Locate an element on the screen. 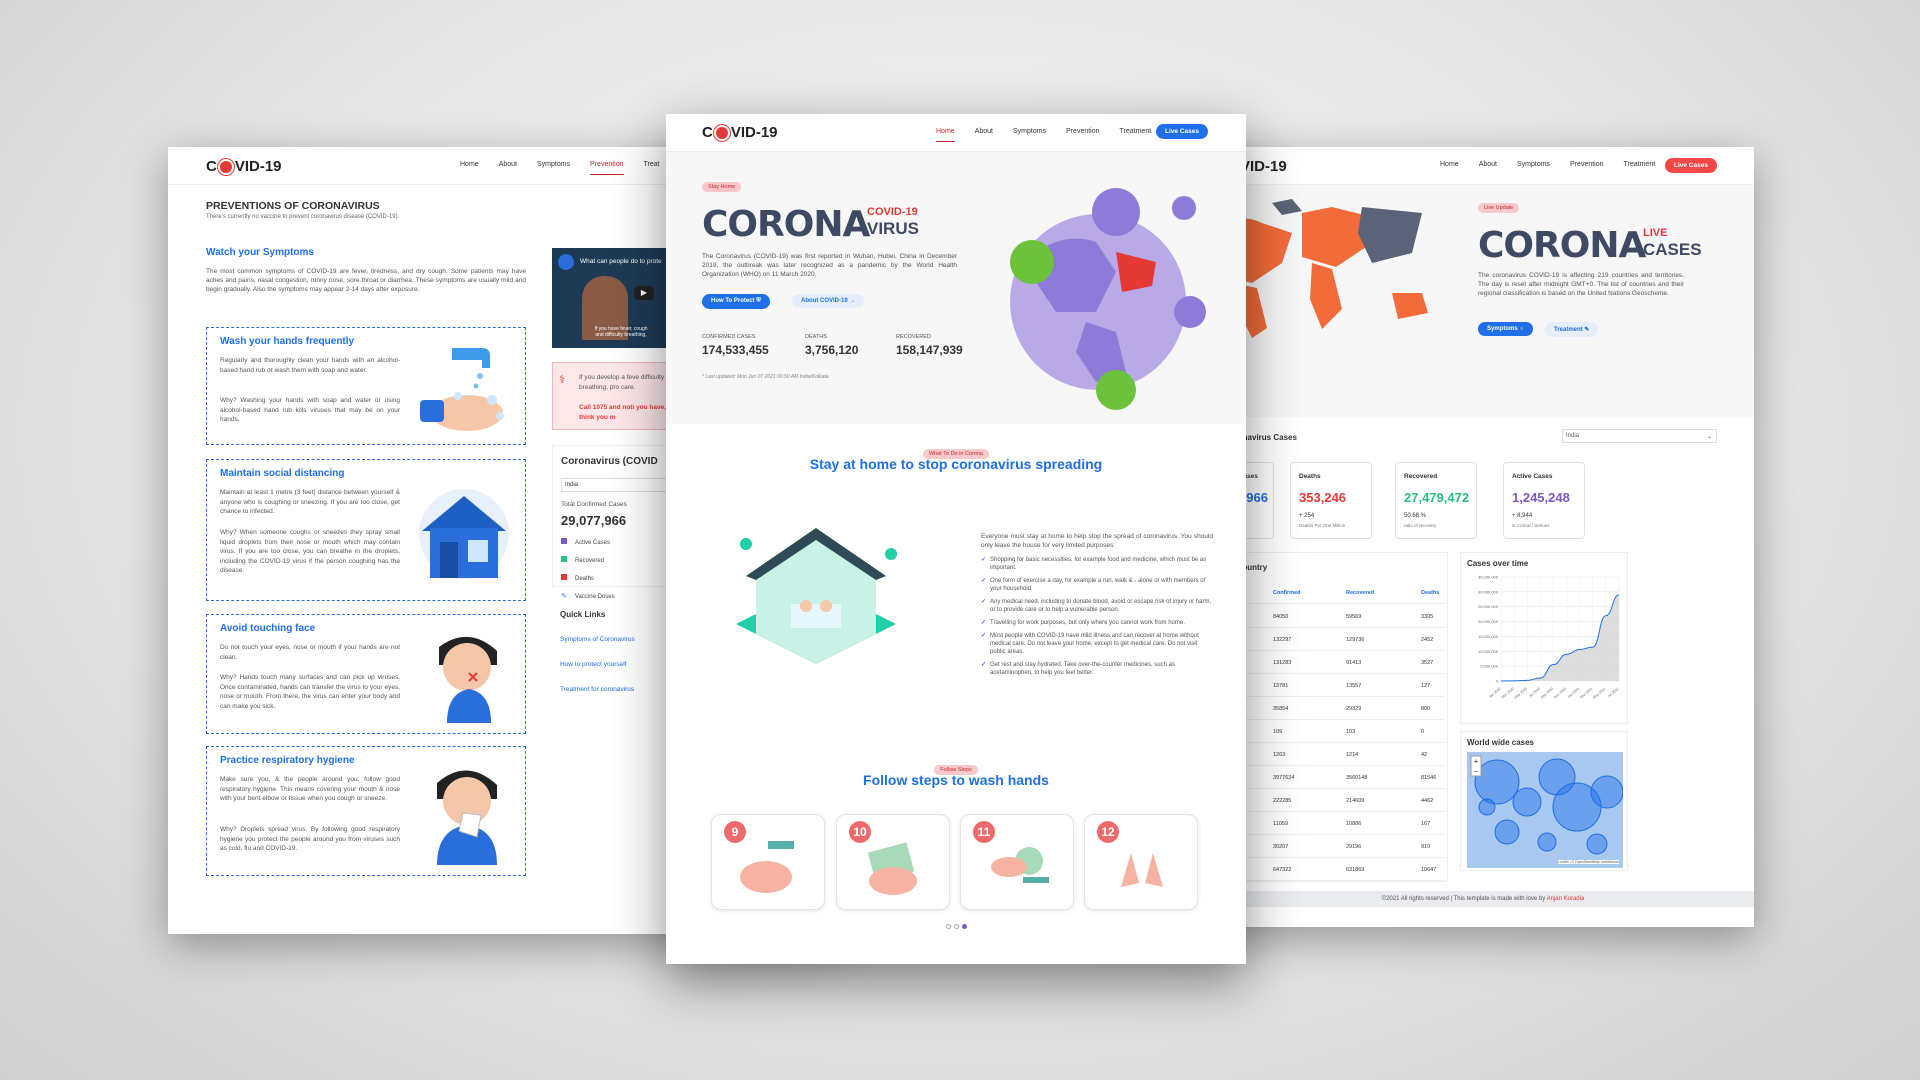 The width and height of the screenshot is (1920, 1080). zoom-out-icon: − is located at coordinates (1476, 771).